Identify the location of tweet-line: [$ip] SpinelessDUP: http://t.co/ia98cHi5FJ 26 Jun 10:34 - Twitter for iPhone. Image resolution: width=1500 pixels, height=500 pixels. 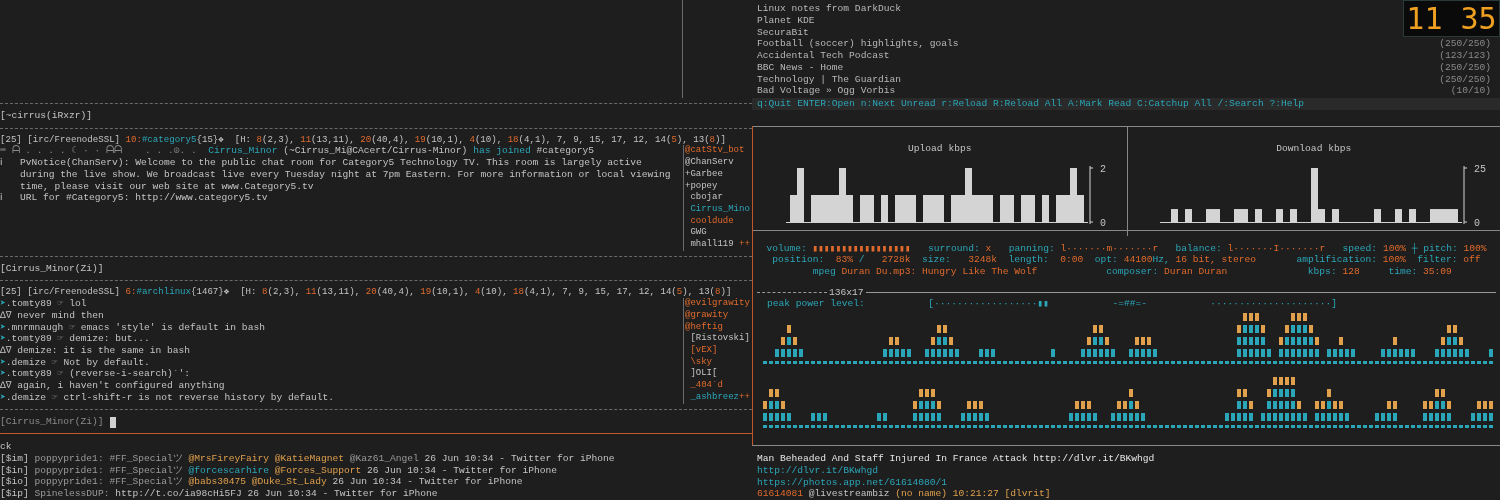
(219, 493).